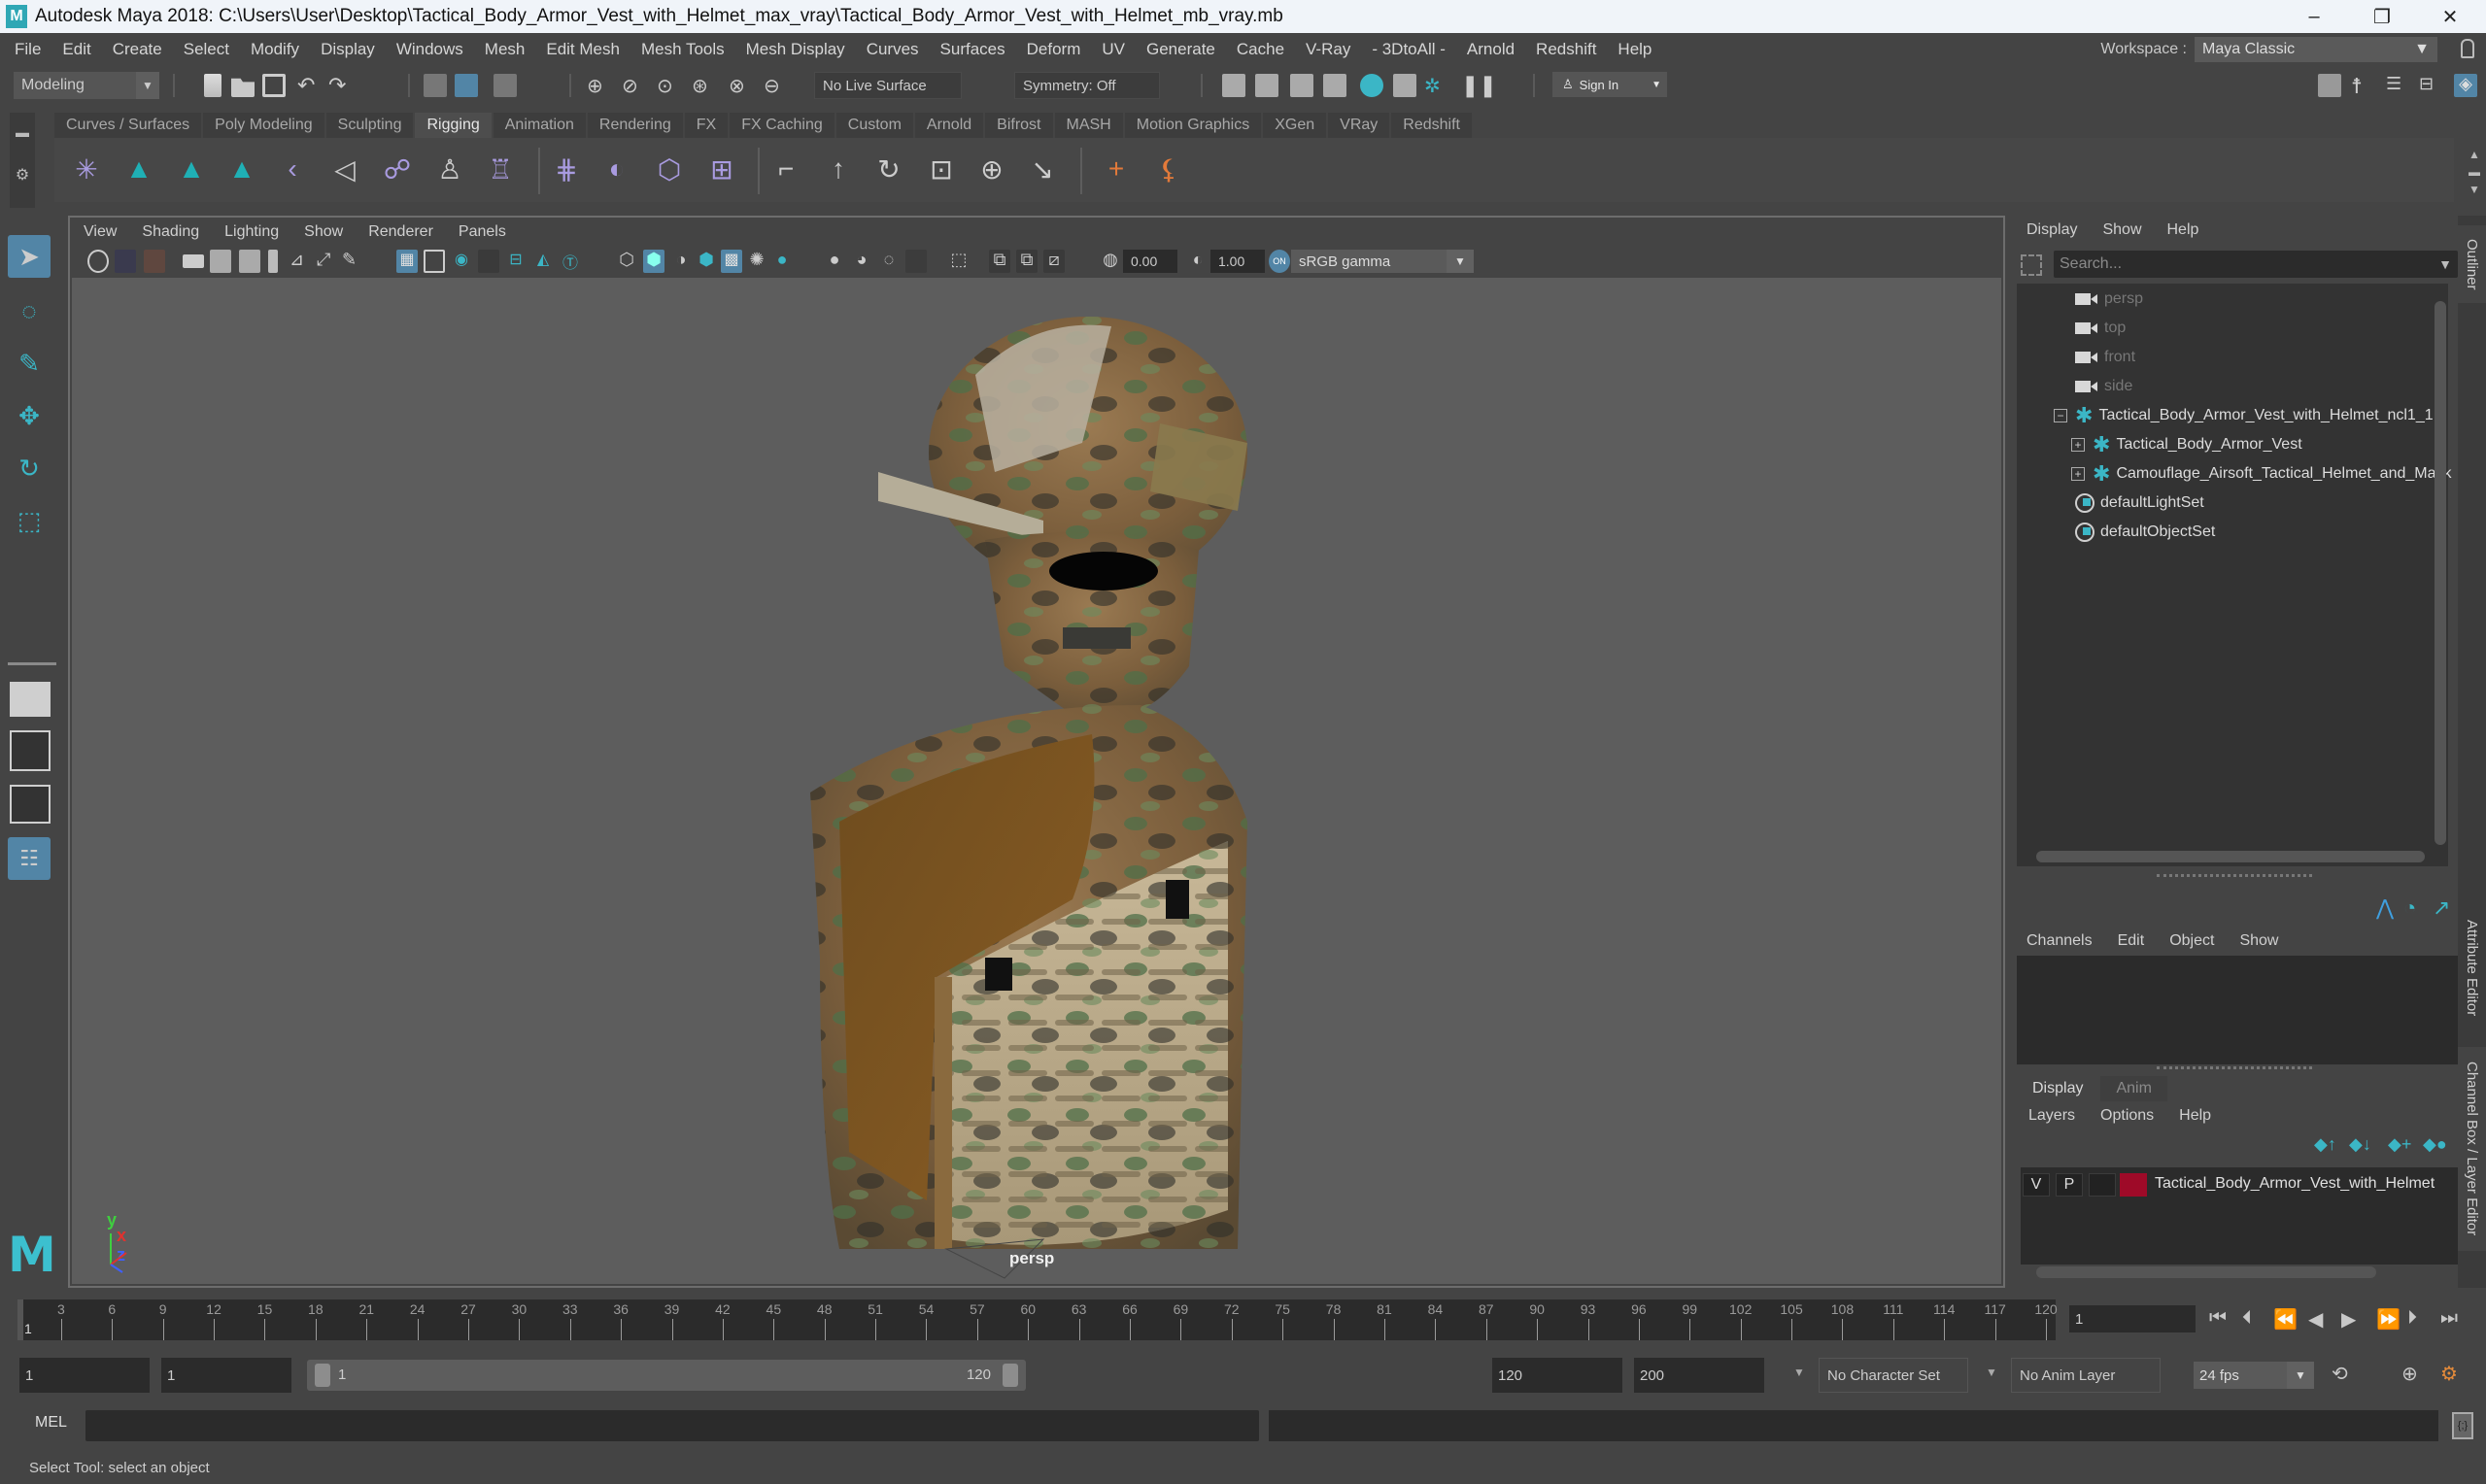 This screenshot has width=2486, height=1484. What do you see at coordinates (2440, 573) in the screenshot?
I see `outliner-vertical-scrollbar` at bounding box center [2440, 573].